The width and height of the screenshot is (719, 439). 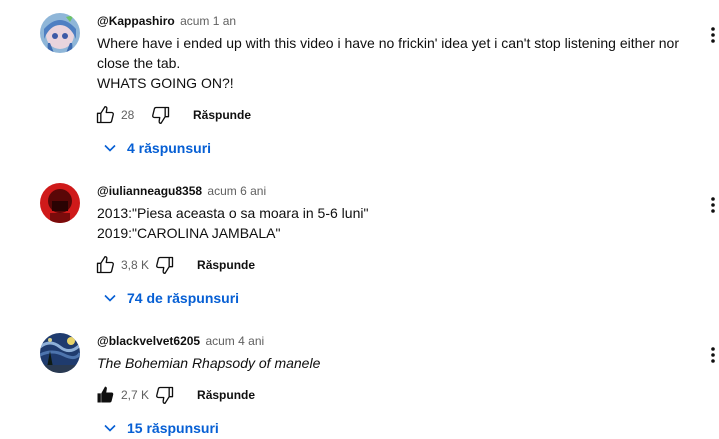 I want to click on view-replies-button: 4 răspunsuri, so click(x=157, y=148).